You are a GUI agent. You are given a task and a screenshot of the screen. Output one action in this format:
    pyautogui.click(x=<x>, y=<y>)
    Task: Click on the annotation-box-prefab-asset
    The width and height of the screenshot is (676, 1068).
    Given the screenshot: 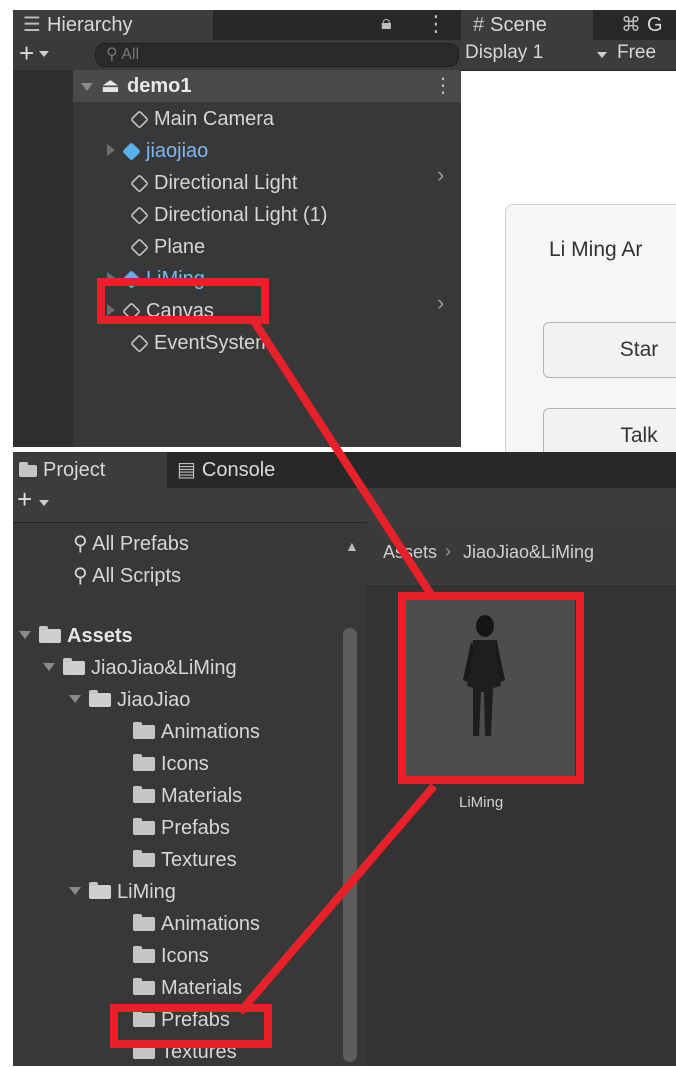 What is the action you would take?
    pyautogui.click(x=491, y=688)
    